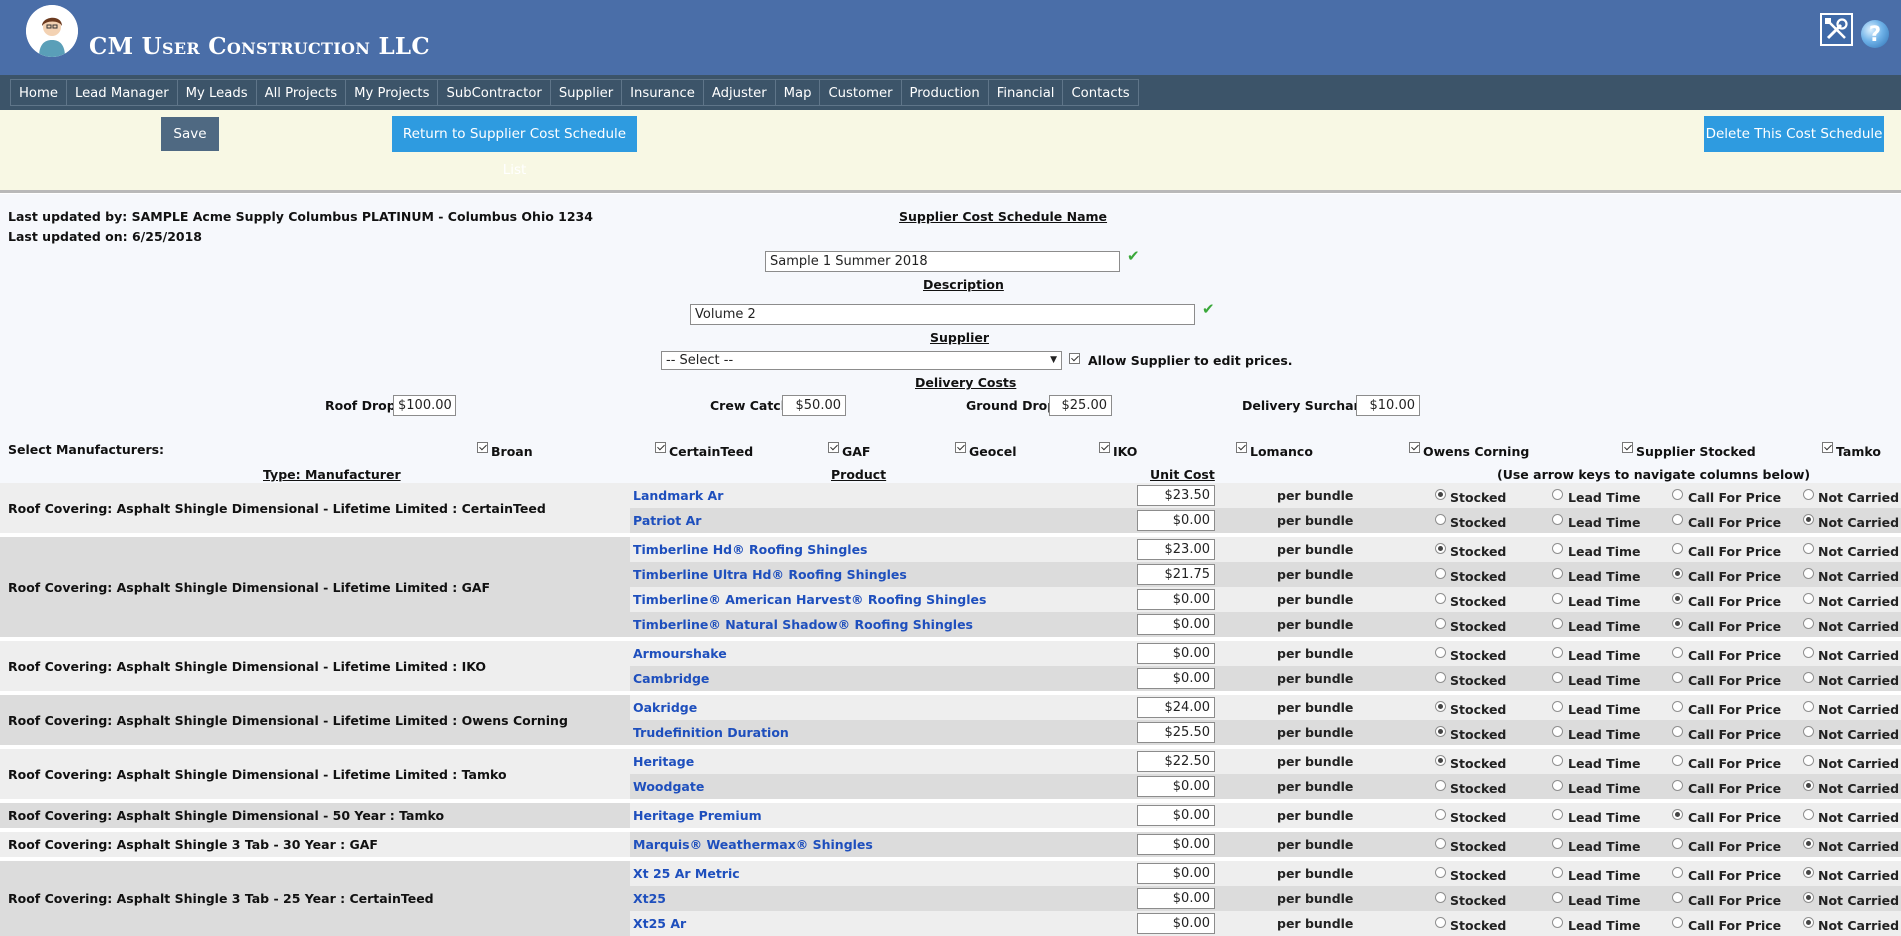  What do you see at coordinates (944, 92) in the screenshot?
I see `nav-item-production: Production` at bounding box center [944, 92].